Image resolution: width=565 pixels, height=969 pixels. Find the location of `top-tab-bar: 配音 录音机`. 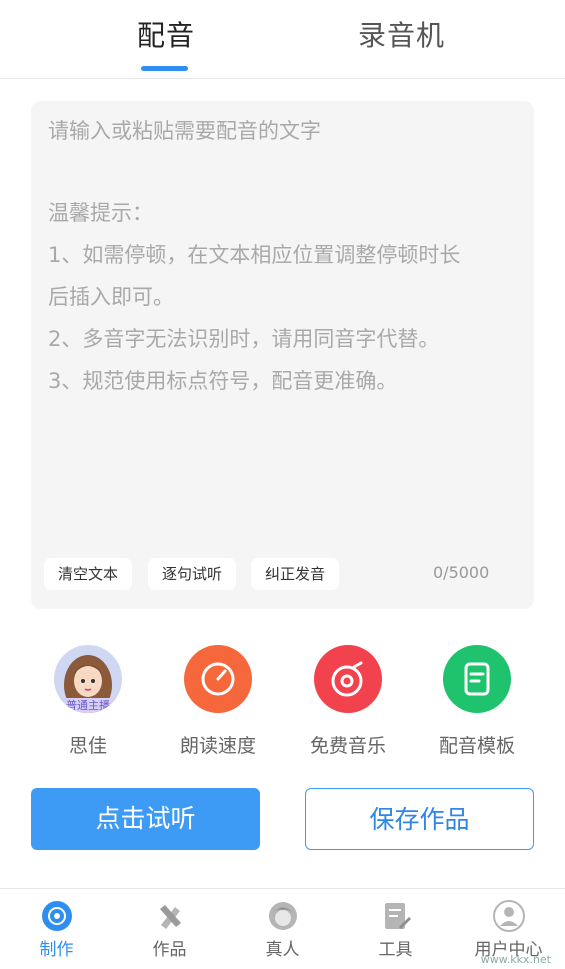

top-tab-bar: 配音 录音机 is located at coordinates (282, 39).